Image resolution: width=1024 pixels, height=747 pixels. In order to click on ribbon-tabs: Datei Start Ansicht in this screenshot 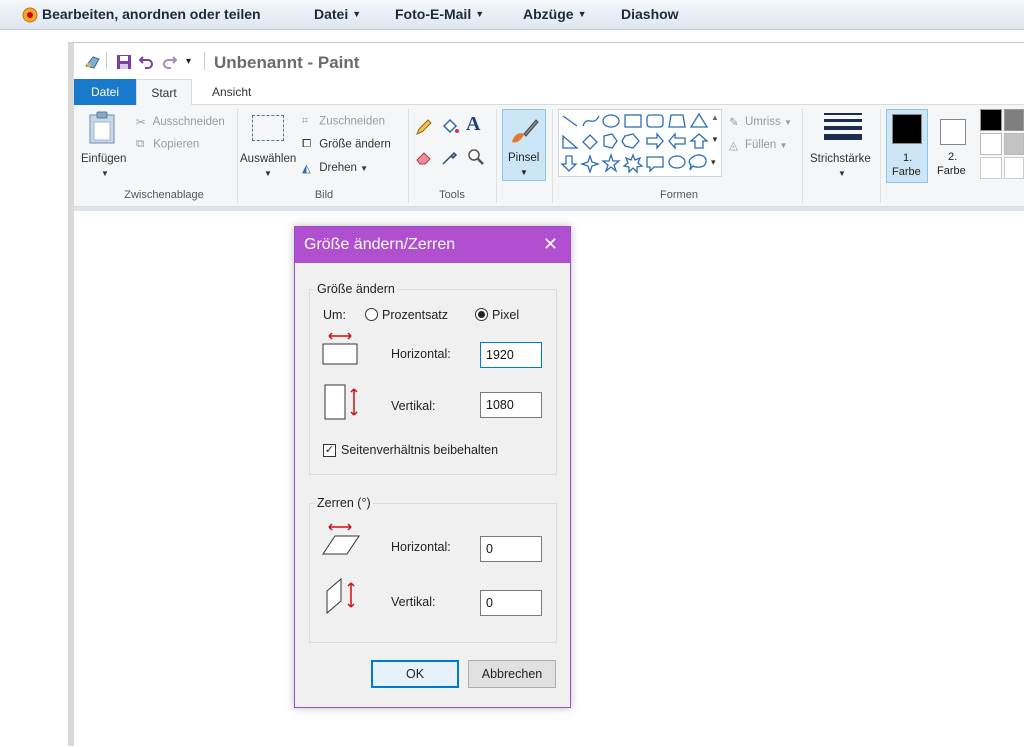, I will do `click(549, 92)`.